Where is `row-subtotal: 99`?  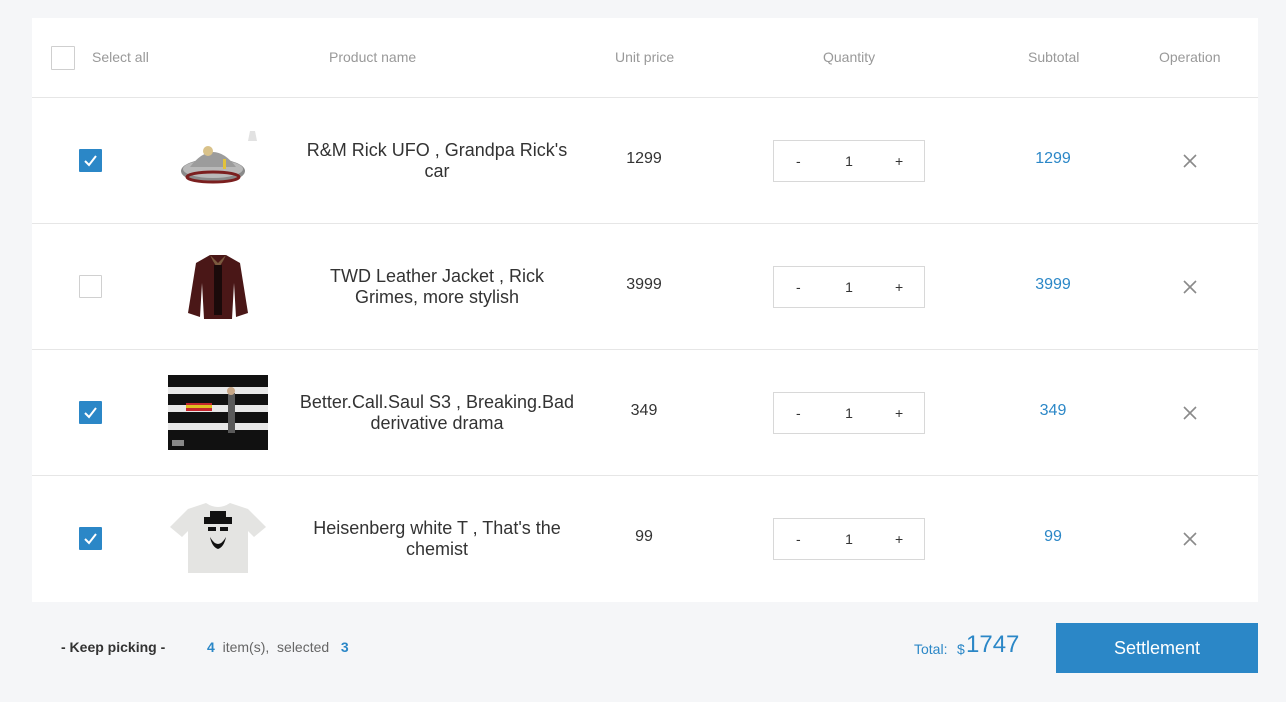
row-subtotal: 99 is located at coordinates (1053, 536).